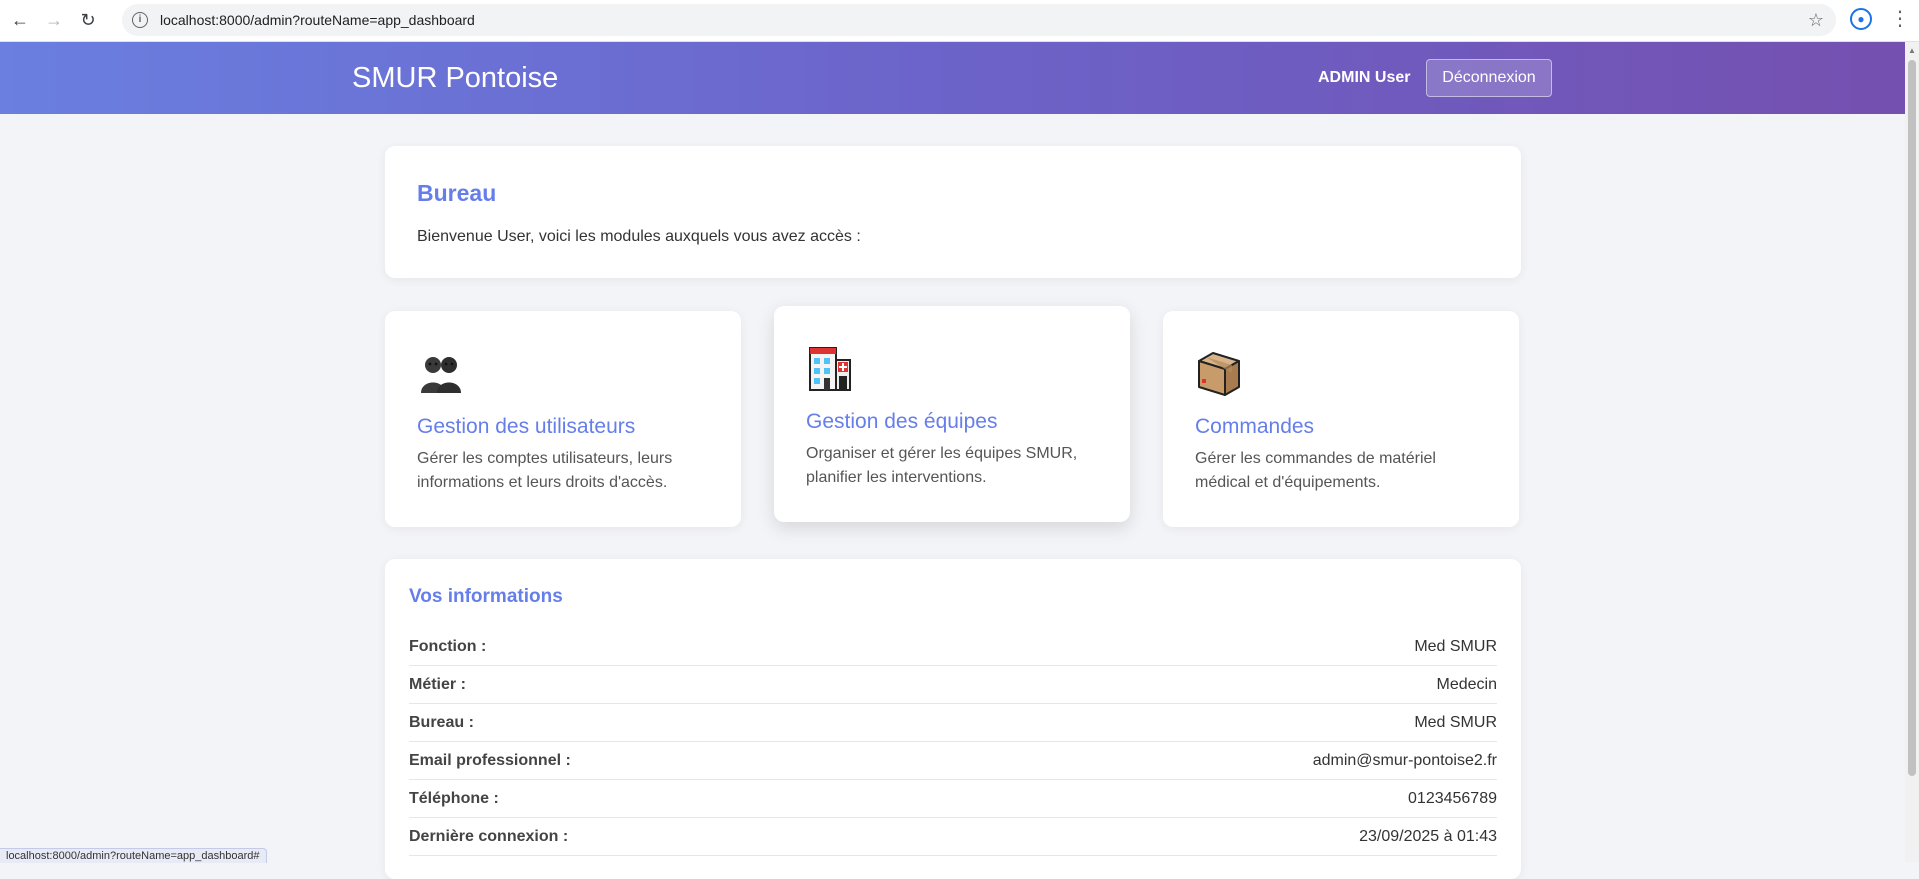 This screenshot has height=879, width=1919. Describe the element at coordinates (830, 369) in the screenshot. I see `hospital-icon` at that location.